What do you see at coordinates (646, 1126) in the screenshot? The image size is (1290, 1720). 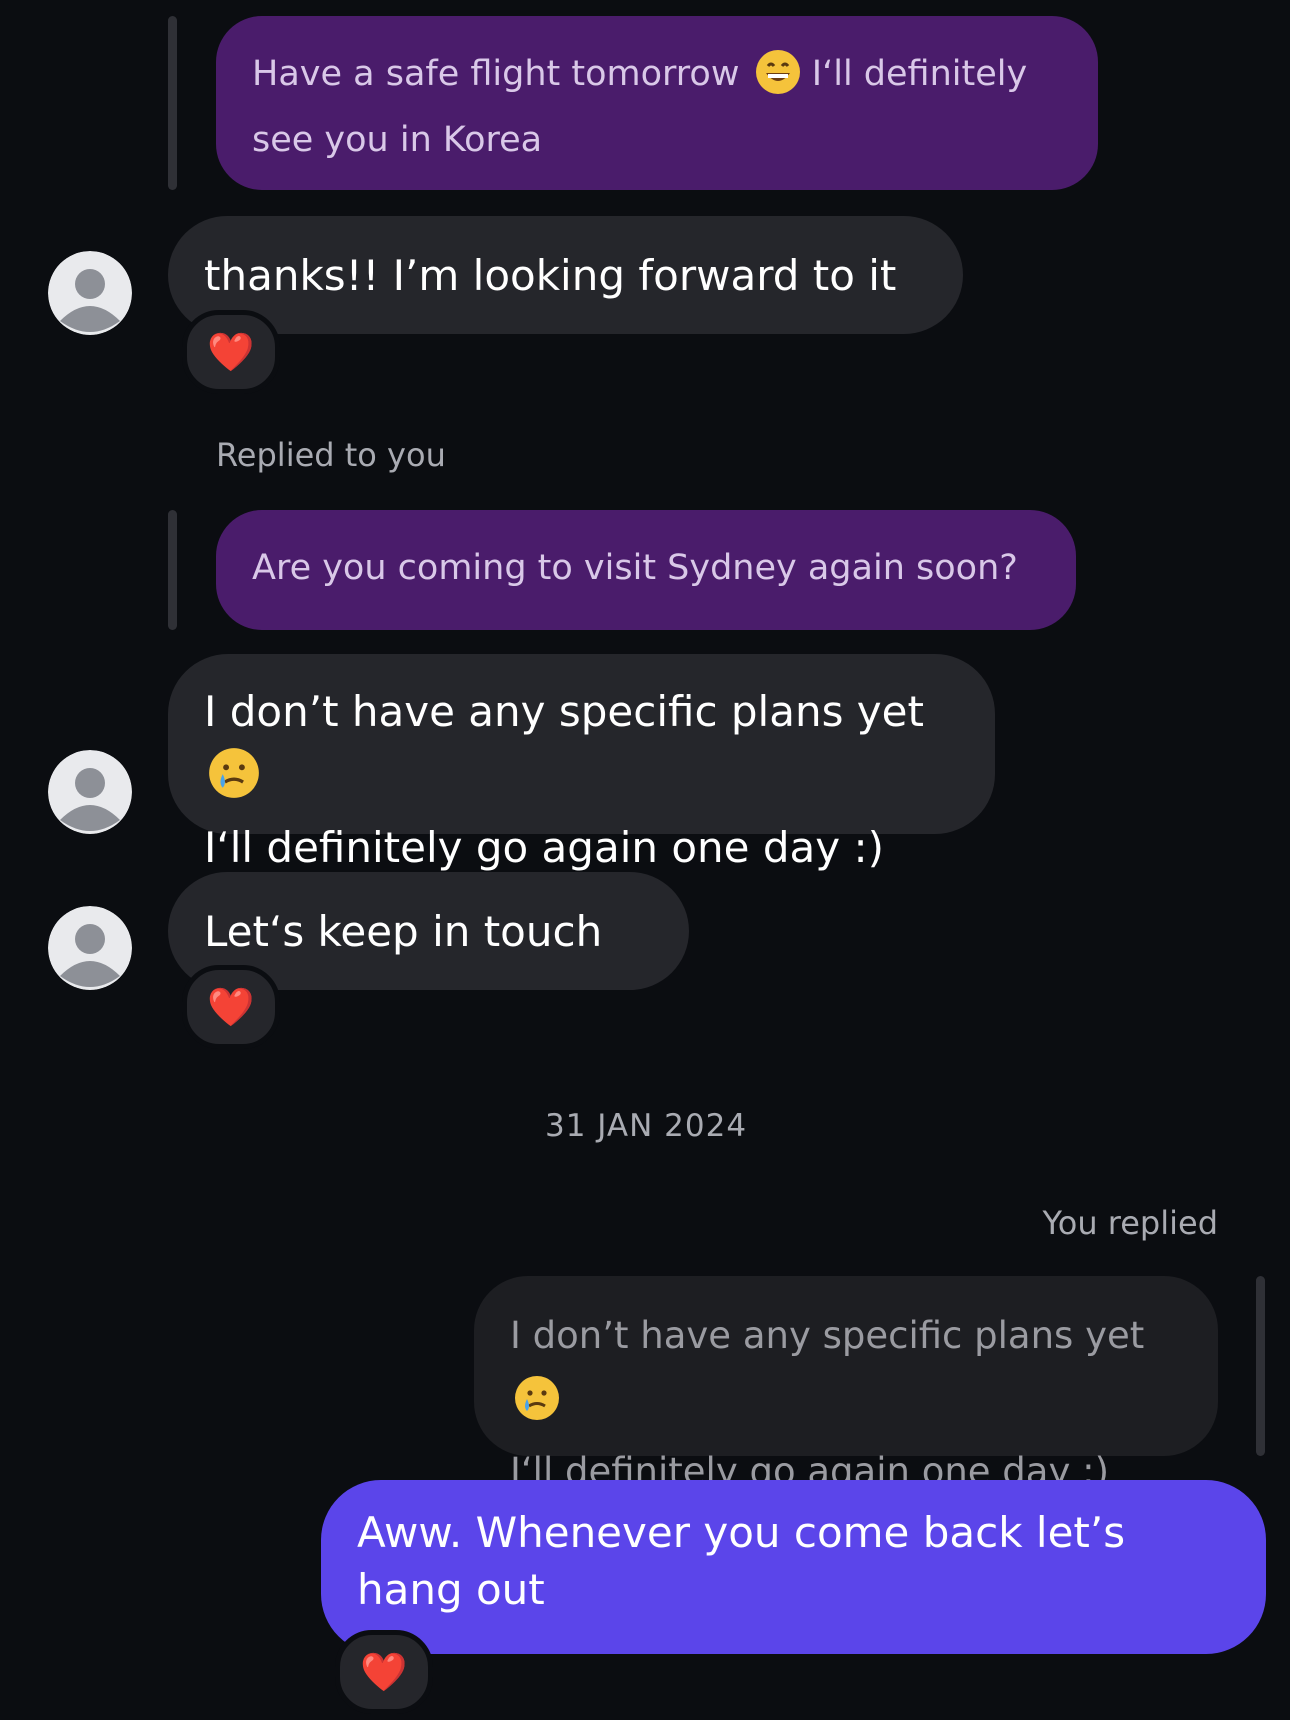 I see `date-separator: 31 JAN 2024` at bounding box center [646, 1126].